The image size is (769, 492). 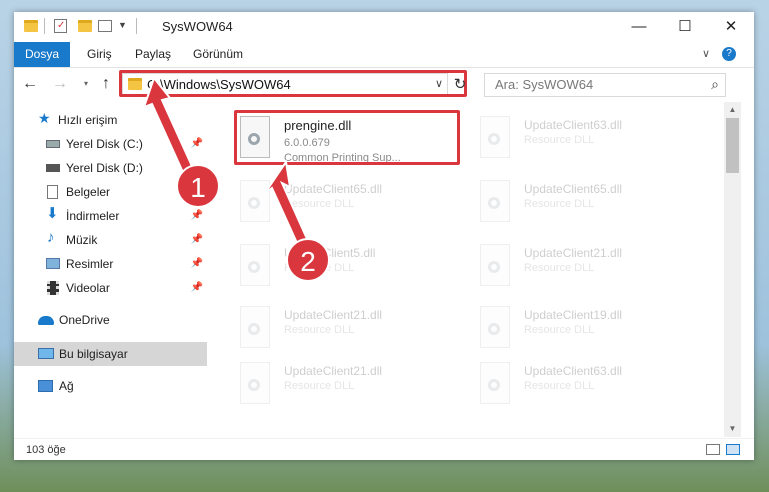 What do you see at coordinates (308, 260) in the screenshot?
I see `callout-badge-2: 2` at bounding box center [308, 260].